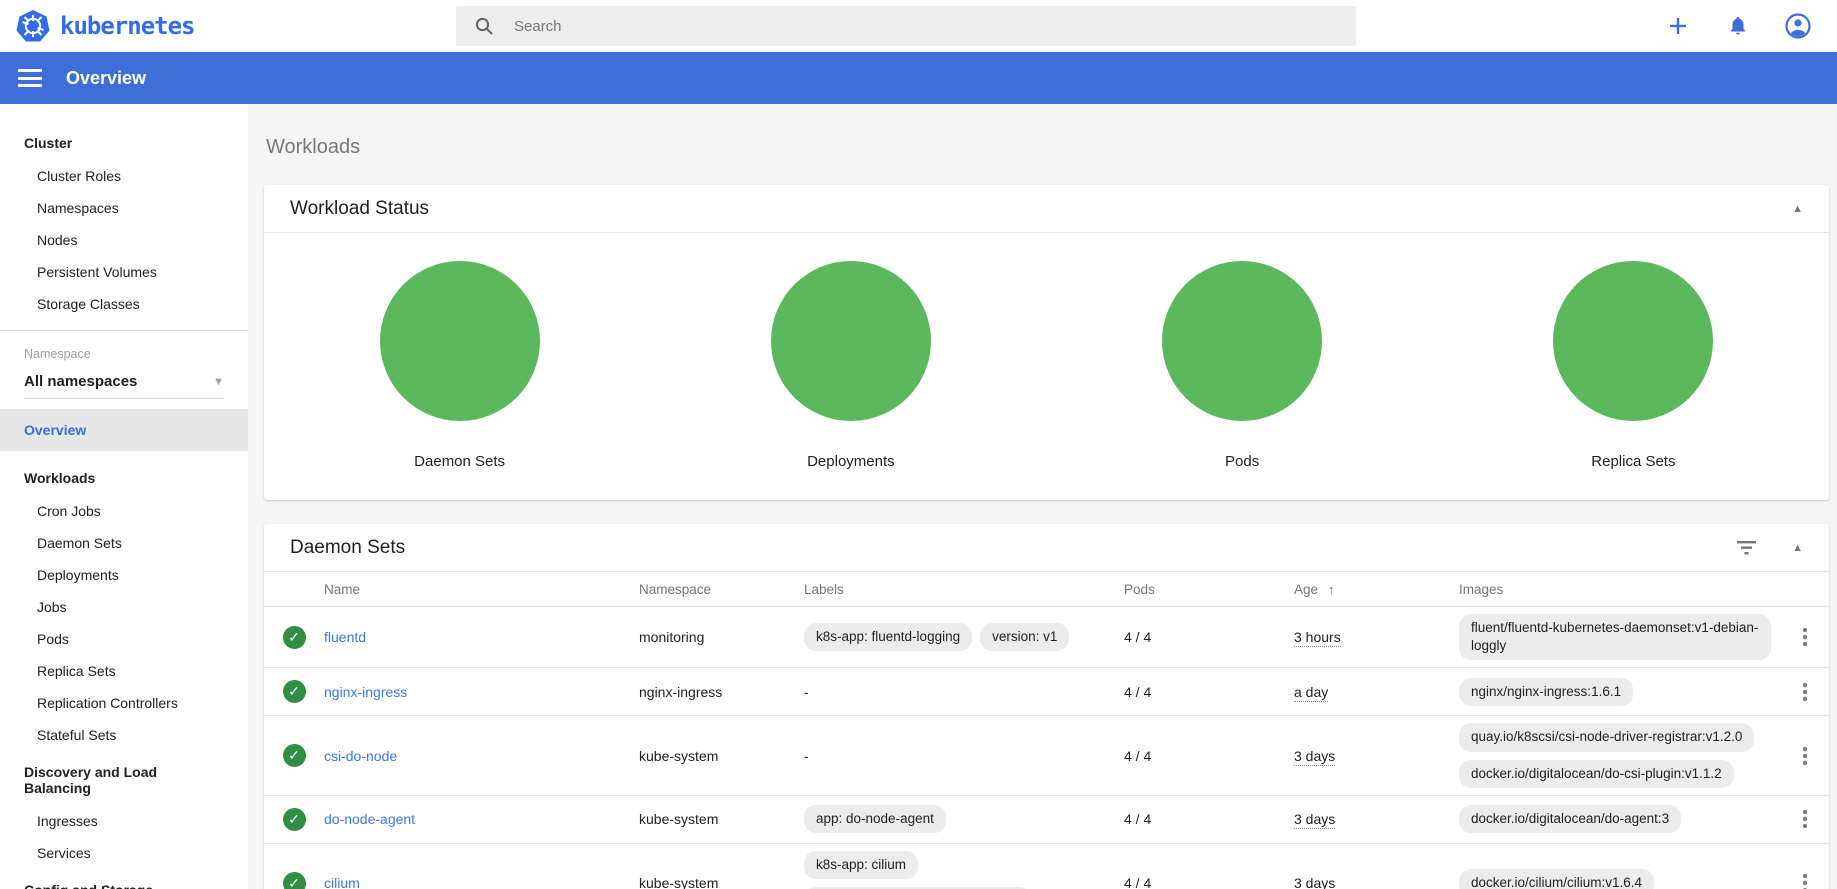 The width and height of the screenshot is (1837, 889). I want to click on chip: docker.io/digitalocean/do-agent:3, so click(1570, 819).